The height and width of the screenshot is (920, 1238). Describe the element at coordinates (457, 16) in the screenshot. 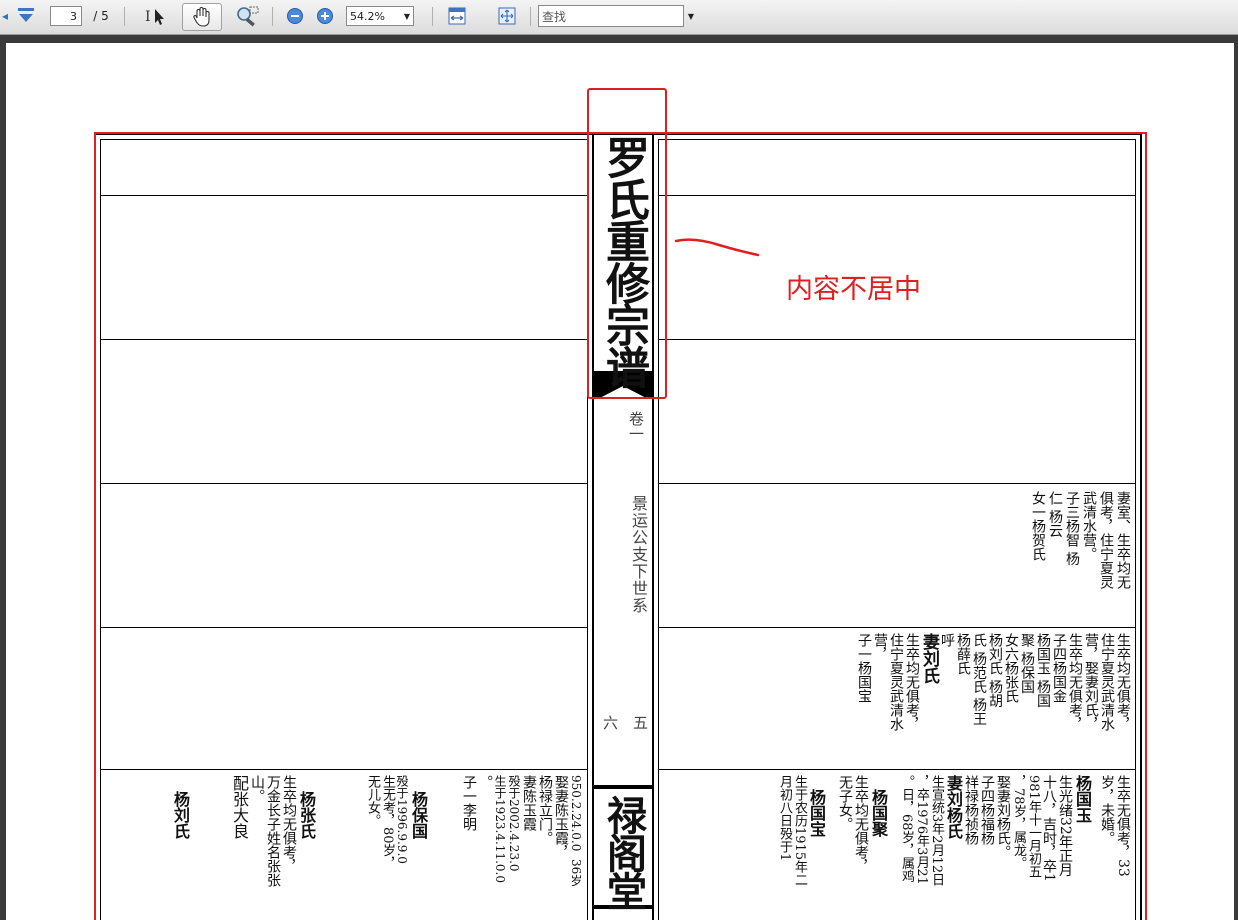

I see `fit-width-icon` at that location.